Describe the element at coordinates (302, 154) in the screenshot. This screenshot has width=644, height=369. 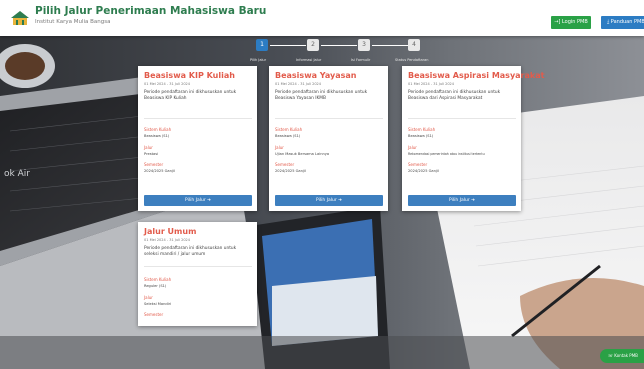
I see `jalur-value: Ujian Masuk Bersama Lainnya` at that location.